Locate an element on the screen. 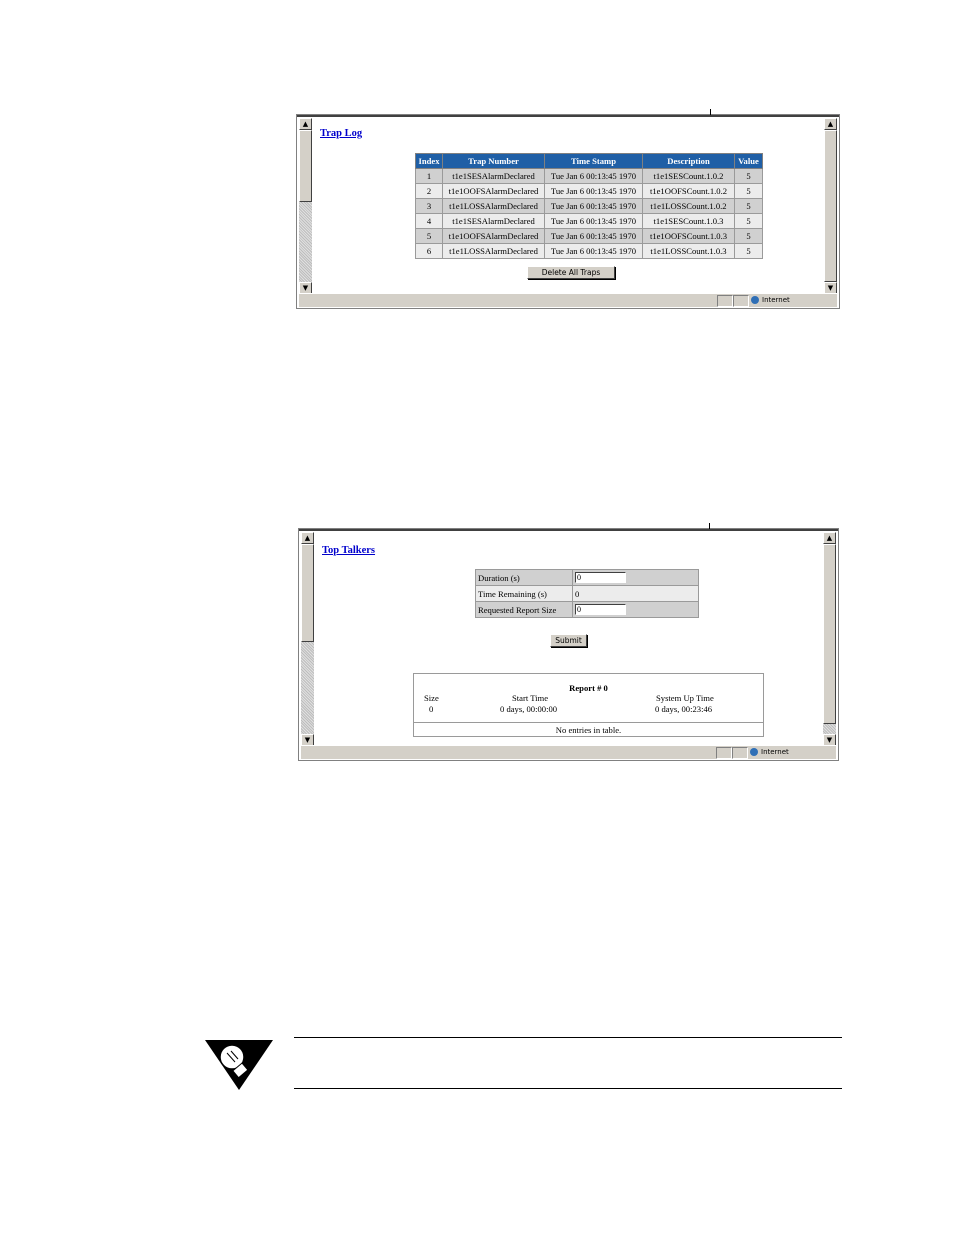 The image size is (954, 1235). duration-cell: 0 is located at coordinates (635, 577).